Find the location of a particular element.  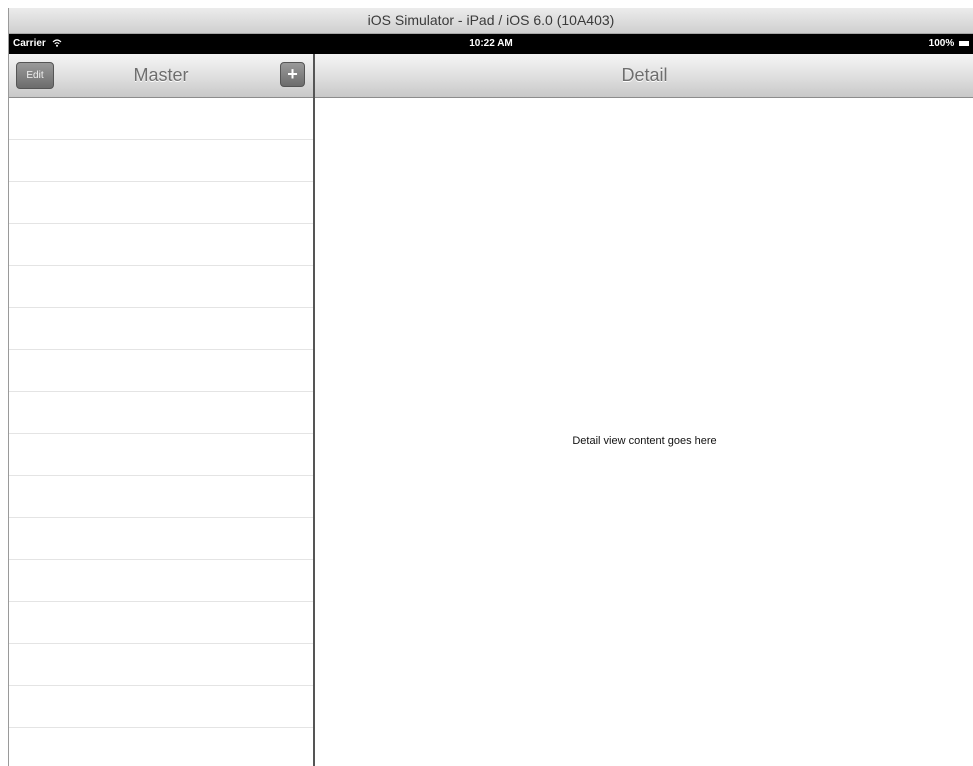

detail-nav-bar: Detail is located at coordinates (644, 76).